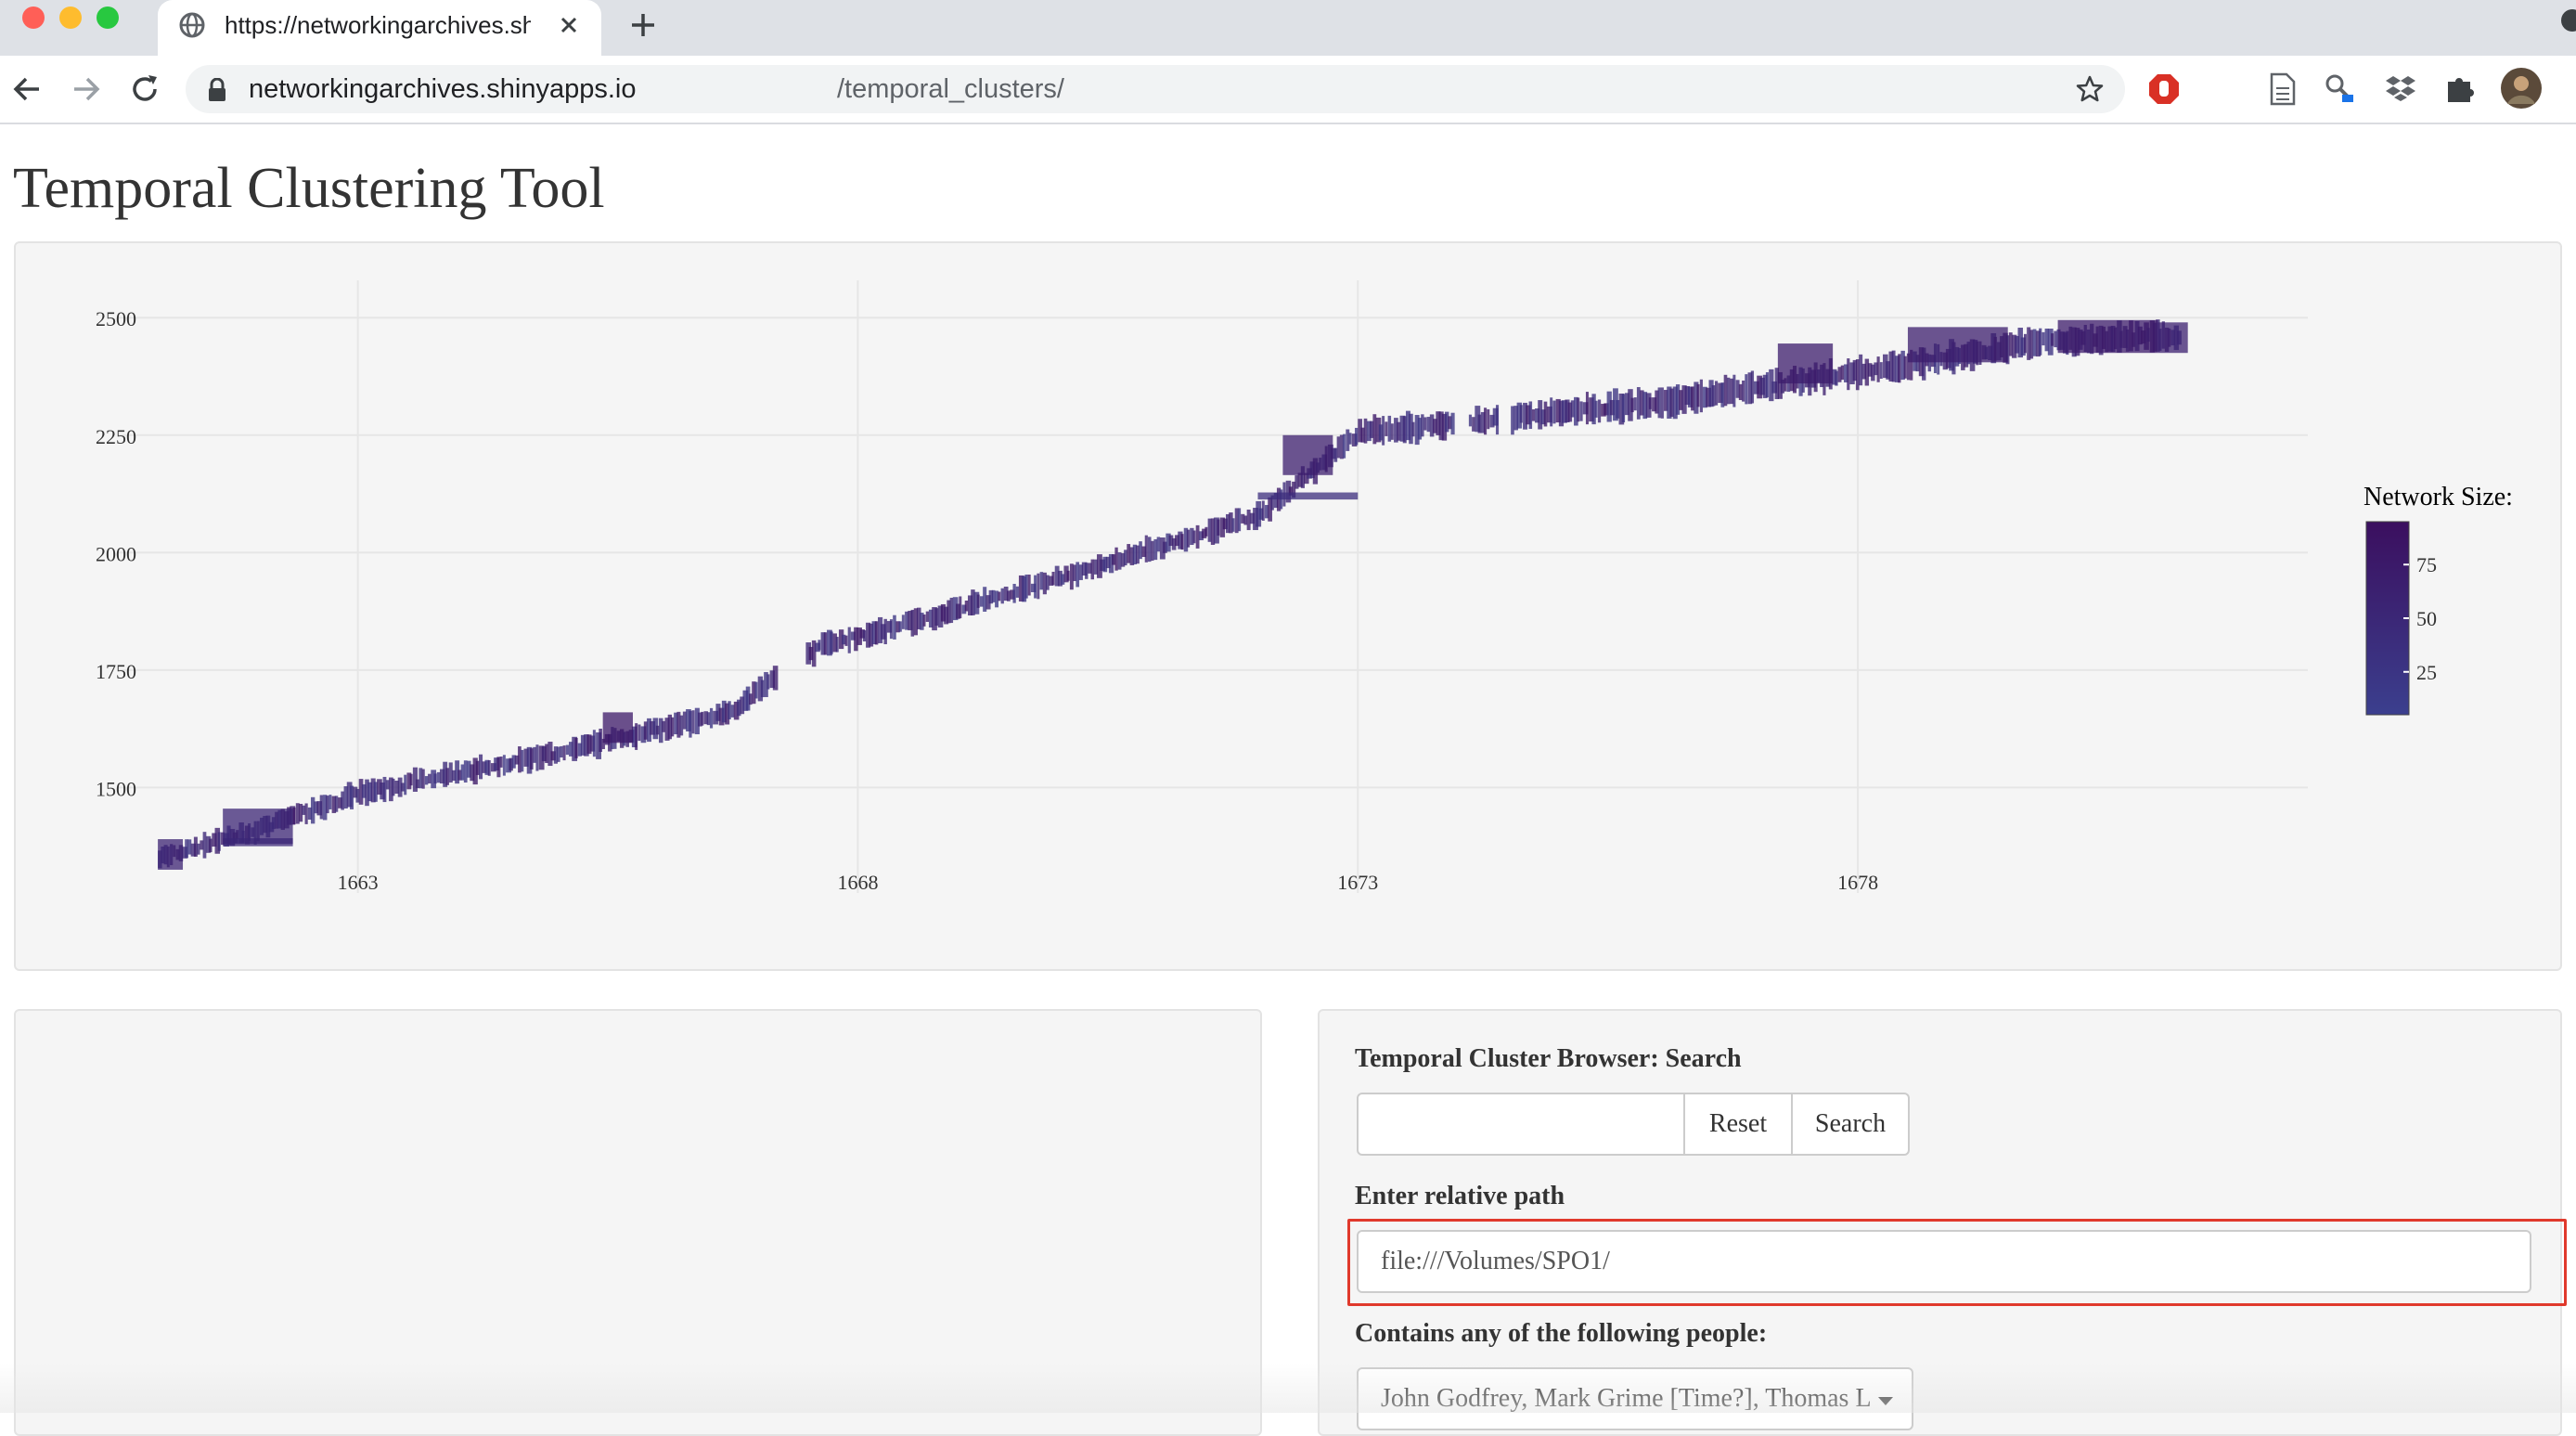 The height and width of the screenshot is (1436, 2576). Describe the element at coordinates (33, 17) in the screenshot. I see `window-close-button` at that location.